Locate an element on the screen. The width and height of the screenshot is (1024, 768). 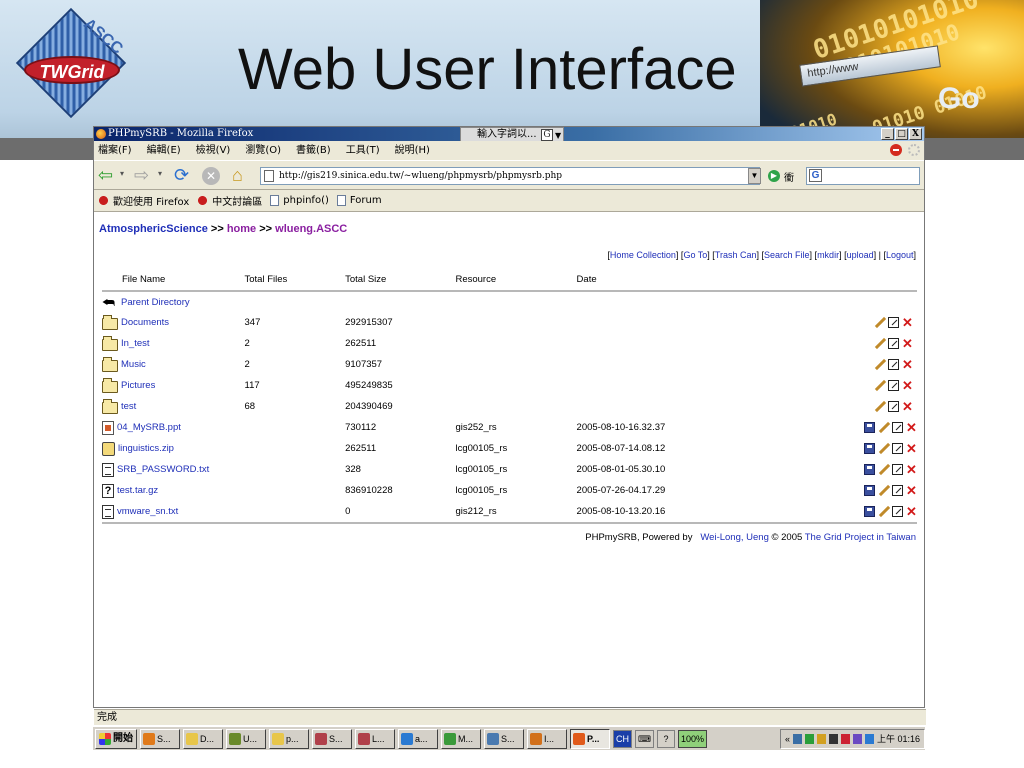
minimize-button: _ is located at coordinates (887, 134).